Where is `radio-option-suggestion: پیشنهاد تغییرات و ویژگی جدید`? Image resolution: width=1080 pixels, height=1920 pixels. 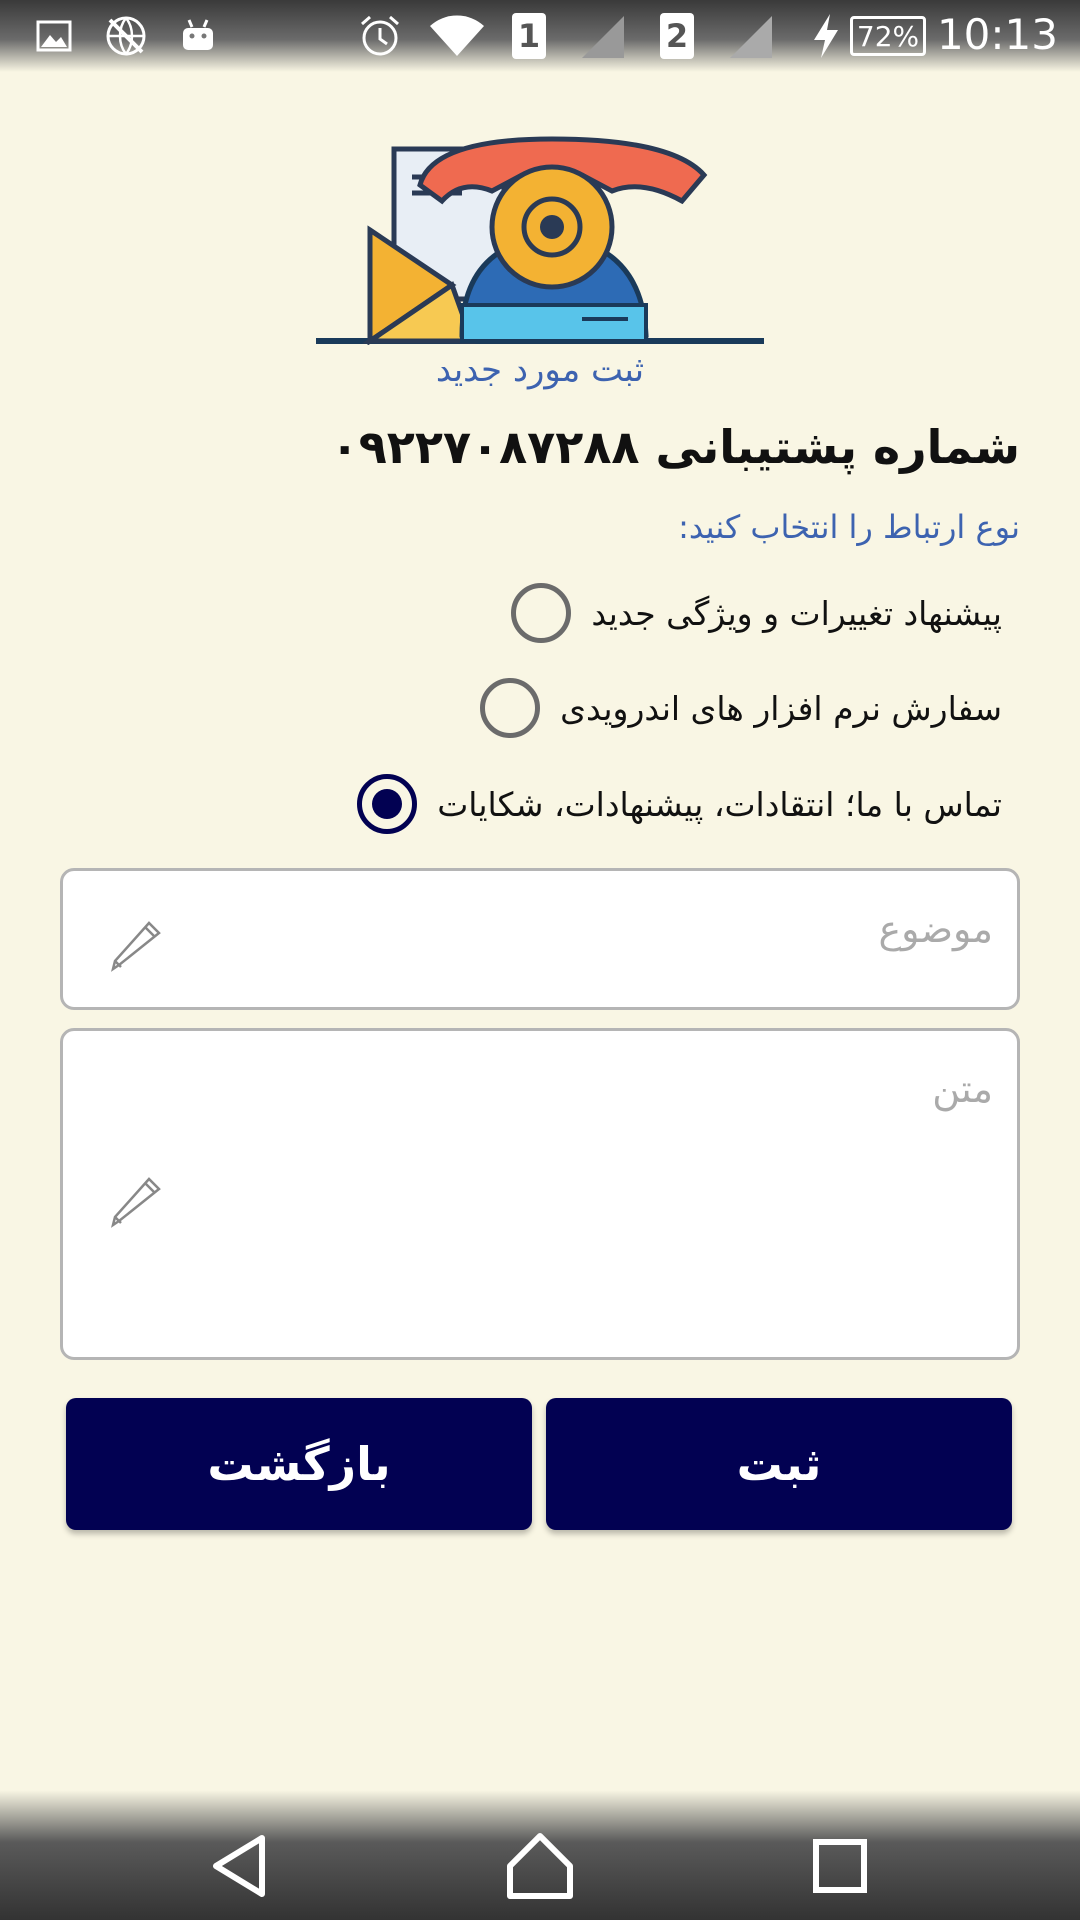 radio-option-suggestion: پیشنهاد تغییرات و ویژگی جدید is located at coordinates (756, 613).